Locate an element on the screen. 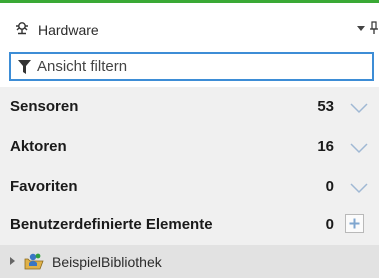 This screenshot has height=278, width=379. panel-menu-dropdown-icon is located at coordinates (361, 28).